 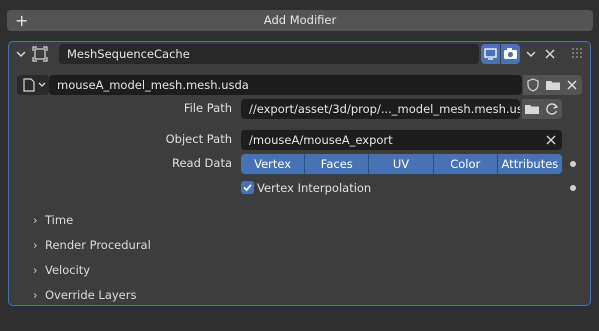 I want to click on unlink-cache-file-button, so click(x=572, y=85).